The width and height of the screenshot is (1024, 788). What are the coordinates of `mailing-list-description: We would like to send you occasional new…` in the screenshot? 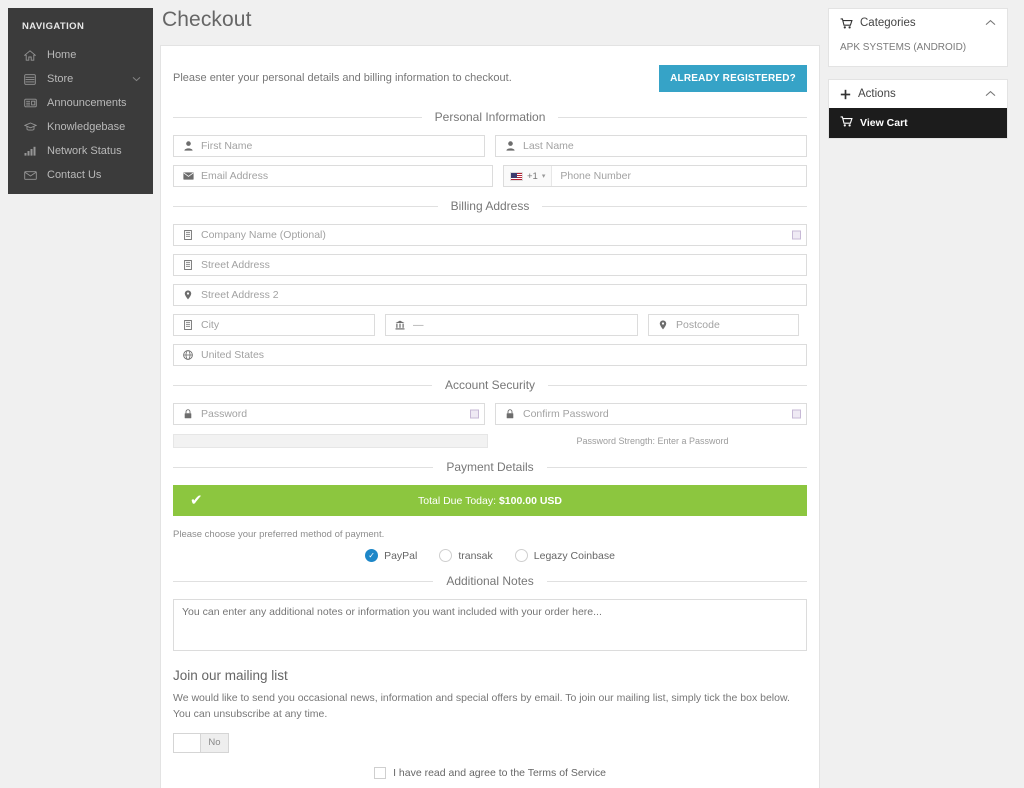 It's located at (481, 706).